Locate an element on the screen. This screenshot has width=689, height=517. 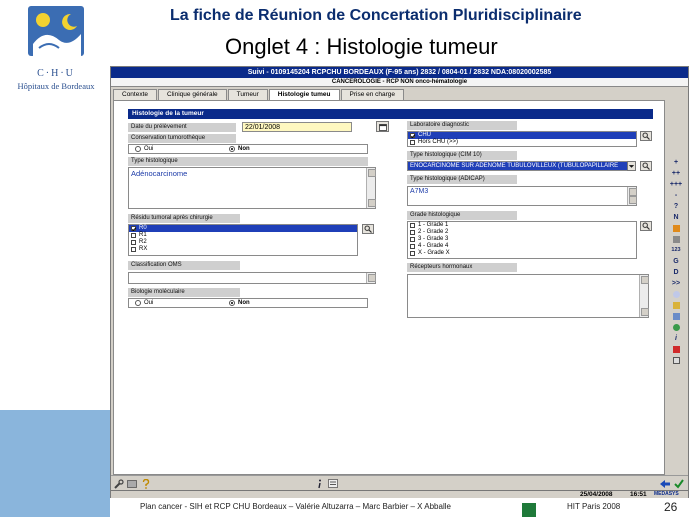
info-button: i is located at coordinates (676, 338).